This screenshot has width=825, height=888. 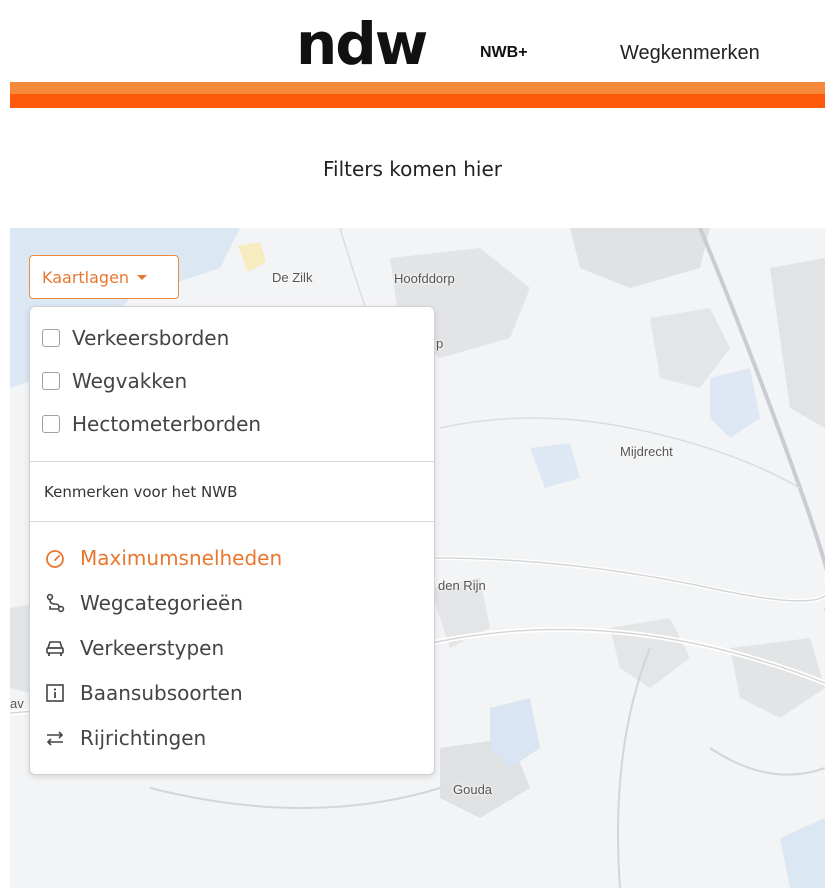 I want to click on header: ndw NWB+ Wegkenmerken, so click(x=412, y=41).